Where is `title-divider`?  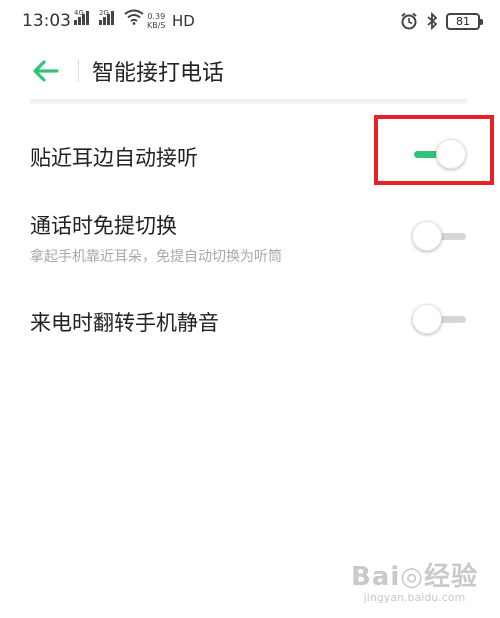
title-divider is located at coordinates (78, 71).